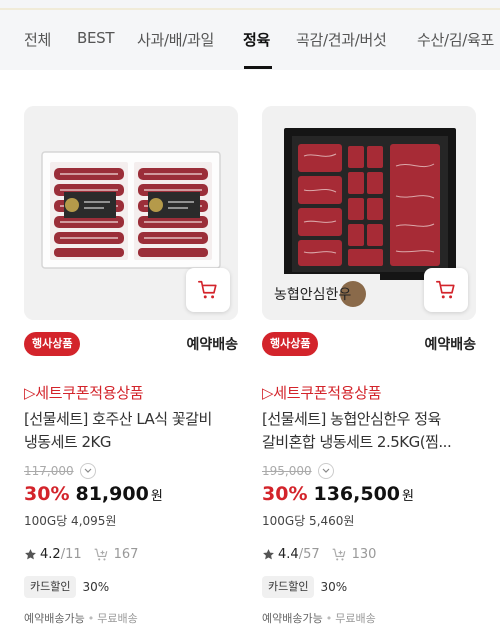 The width and height of the screenshot is (500, 639). What do you see at coordinates (118, 419) in the screenshot?
I see `product-title-line1: [선물세트] 호주산 LA식 꽃갈비` at bounding box center [118, 419].